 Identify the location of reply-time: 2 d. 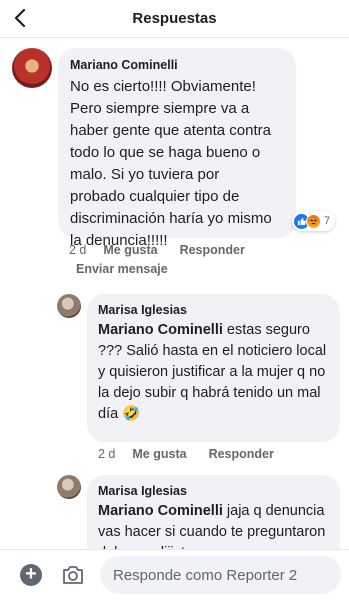
(107, 454).